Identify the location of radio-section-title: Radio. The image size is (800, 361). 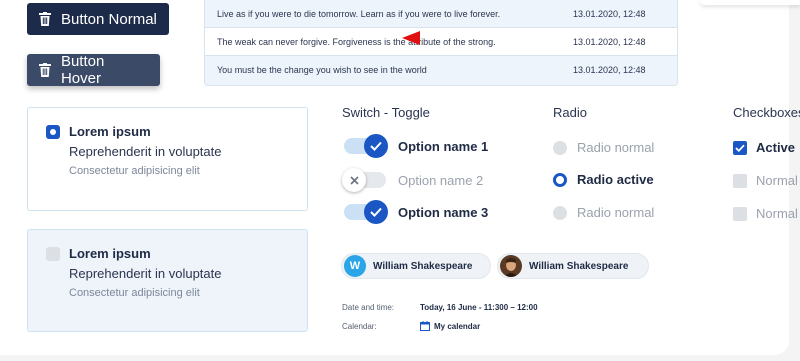
(570, 112).